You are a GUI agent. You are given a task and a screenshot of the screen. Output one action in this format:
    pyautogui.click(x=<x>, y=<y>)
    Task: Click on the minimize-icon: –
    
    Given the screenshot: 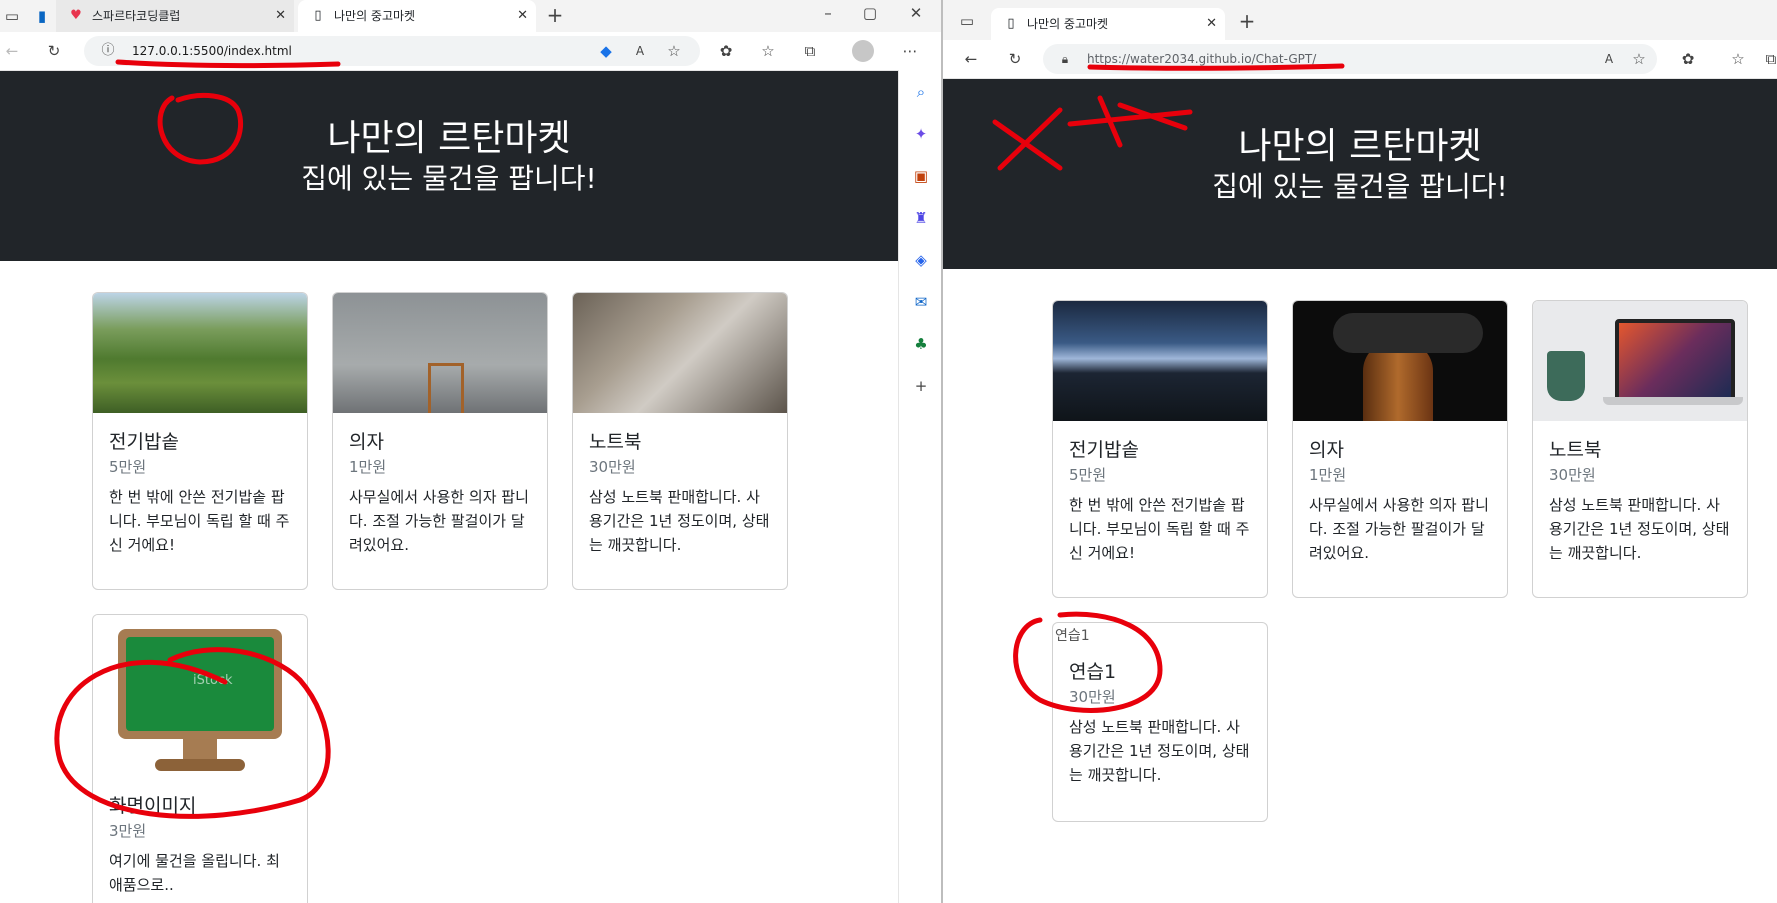 What is the action you would take?
    pyautogui.click(x=828, y=13)
    